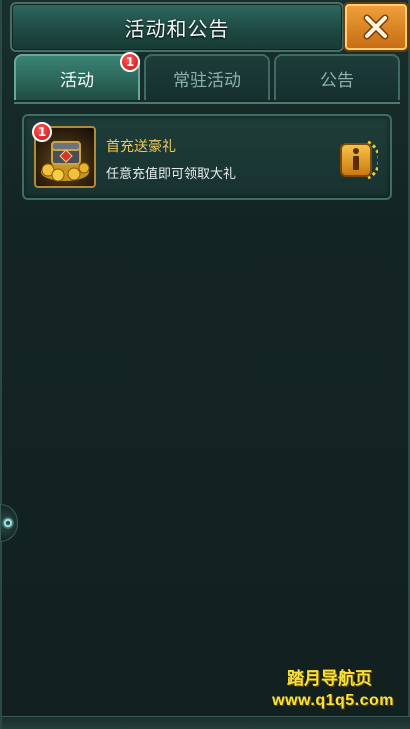 This screenshot has height=729, width=410. What do you see at coordinates (207, 157) in the screenshot?
I see `event-card: 1 首充送豪礼 任意充值即可领取大礼` at bounding box center [207, 157].